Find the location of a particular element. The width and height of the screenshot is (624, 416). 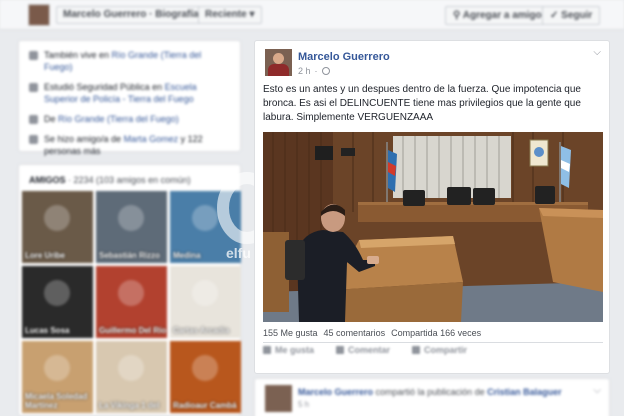

avatar-head is located at coordinates (278, 58).